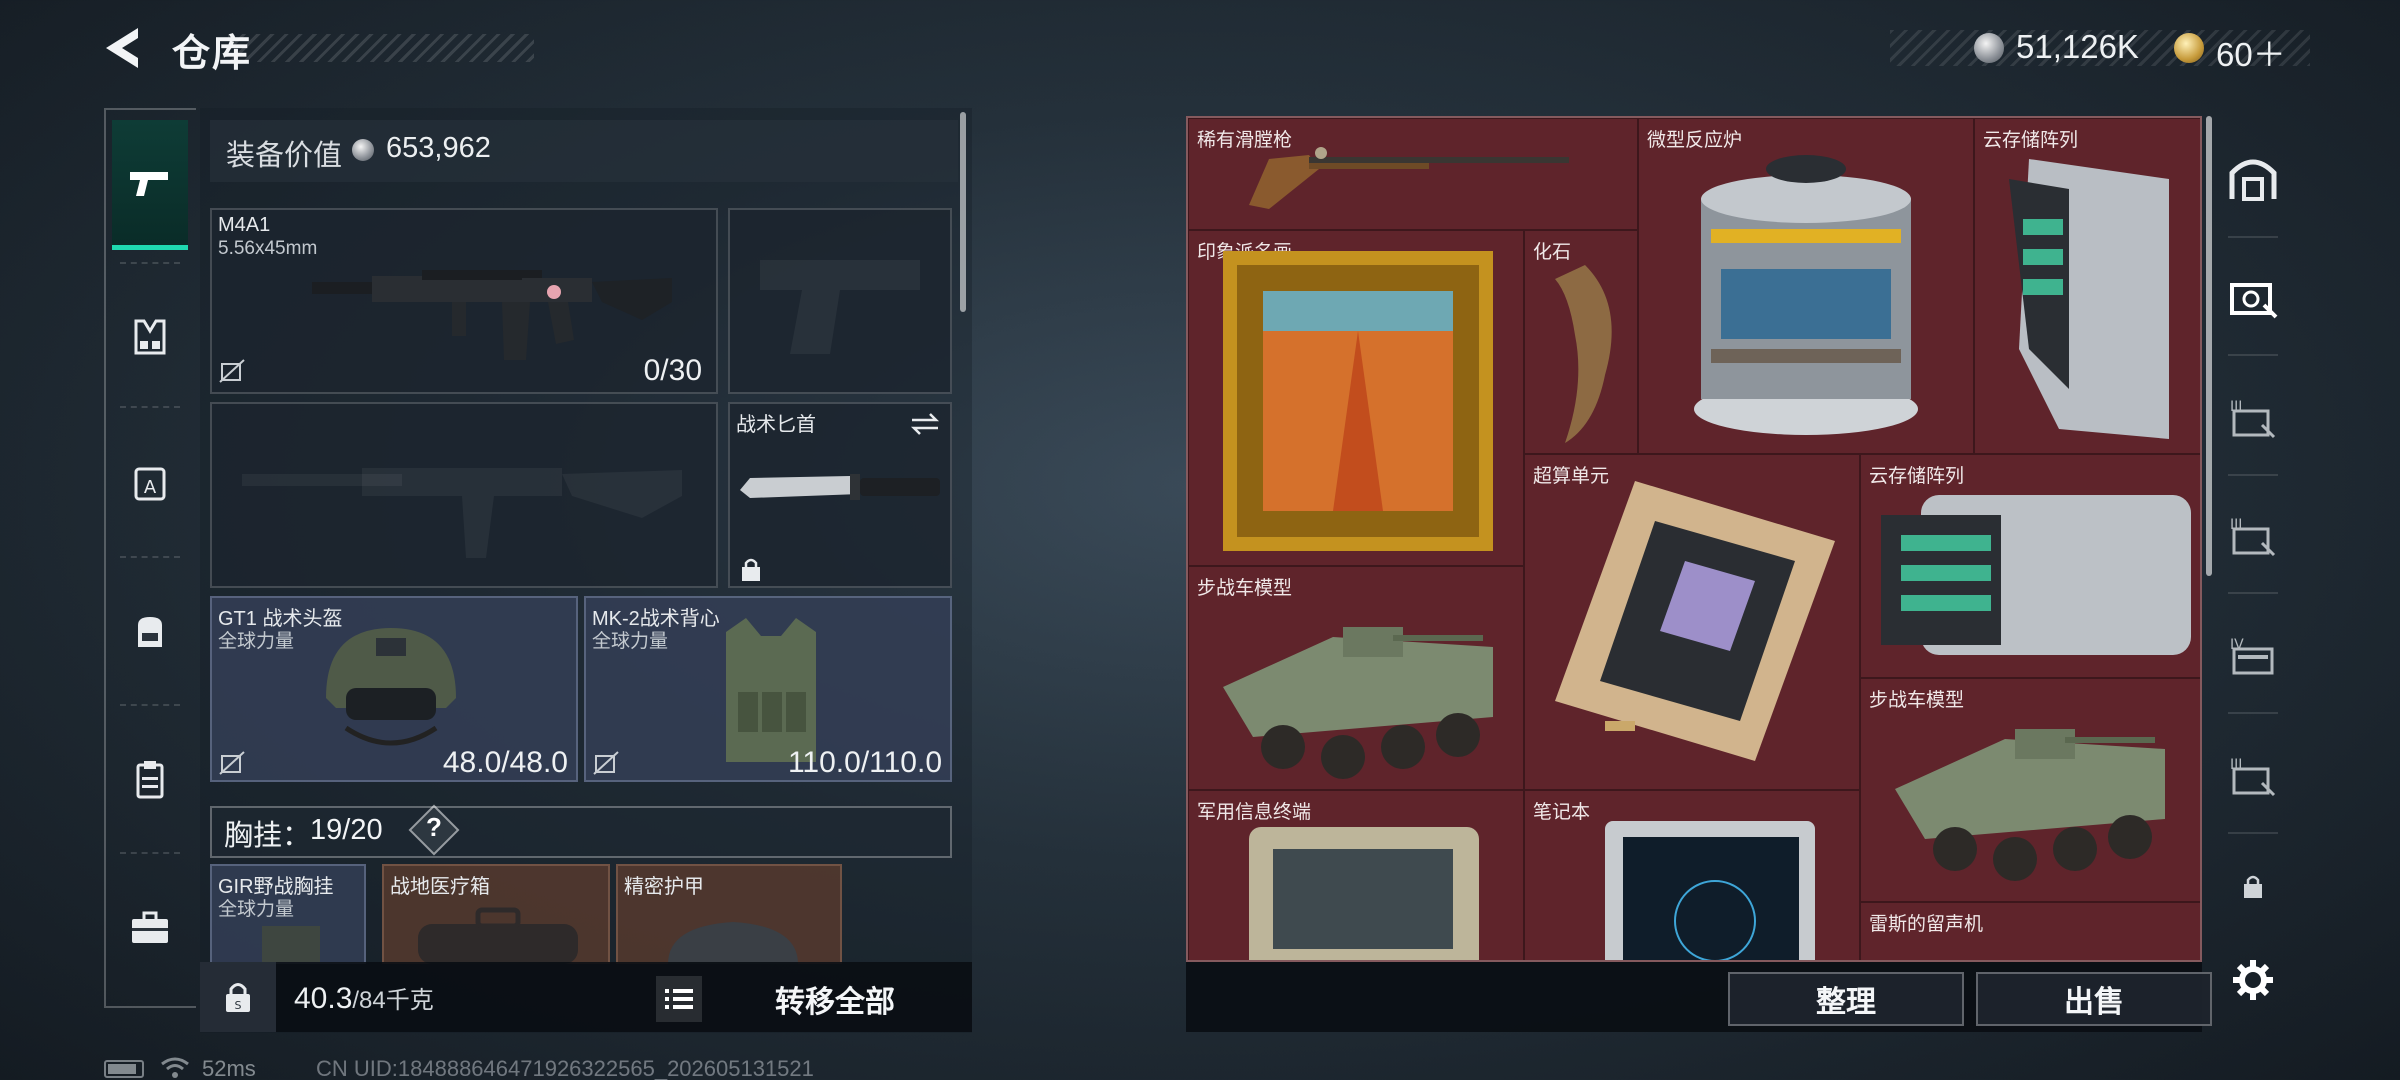 Image resolution: width=2400 pixels, height=1080 pixels. I want to click on tactical-knife-icon, so click(840, 487).